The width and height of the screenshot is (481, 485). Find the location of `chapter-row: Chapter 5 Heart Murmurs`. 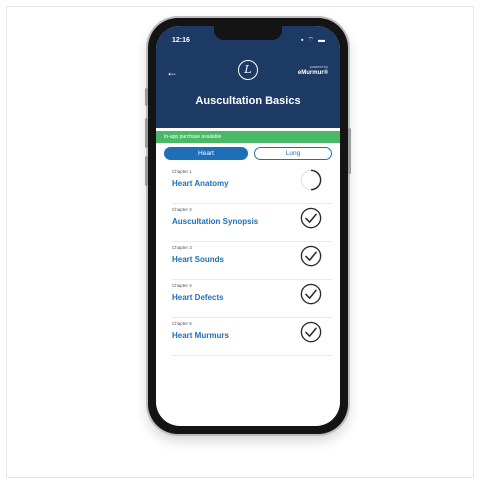

chapter-row: Chapter 5 Heart Murmurs is located at coordinates (252, 337).